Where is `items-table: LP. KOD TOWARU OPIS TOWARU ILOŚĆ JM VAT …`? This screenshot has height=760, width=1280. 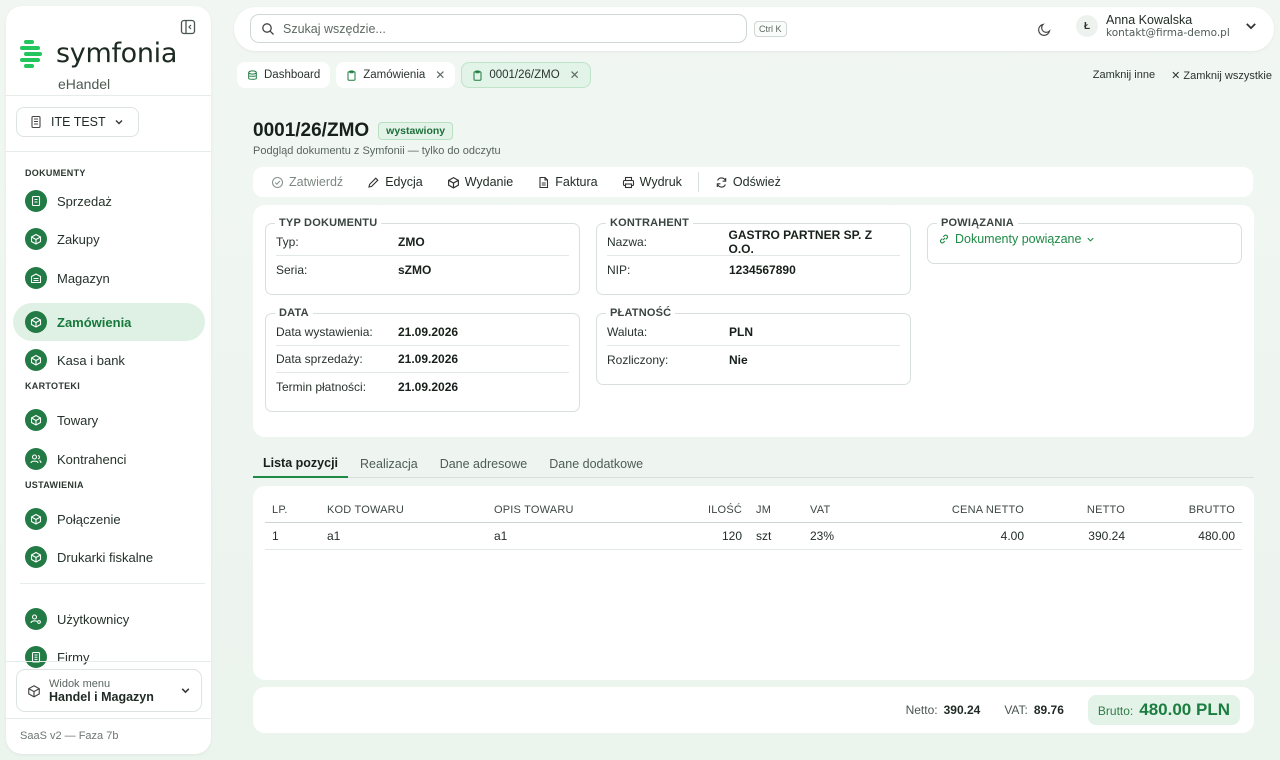 items-table: LP. KOD TOWARU OPIS TOWARU ILOŚĆ JM VAT … is located at coordinates (753, 524).